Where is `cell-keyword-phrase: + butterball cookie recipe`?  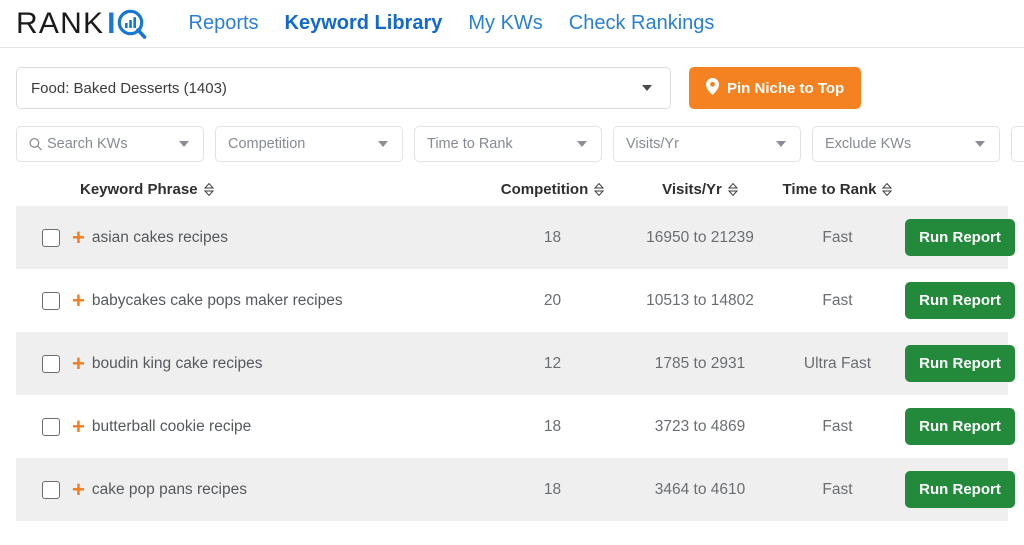 cell-keyword-phrase: + butterball cookie recipe is located at coordinates (245, 426).